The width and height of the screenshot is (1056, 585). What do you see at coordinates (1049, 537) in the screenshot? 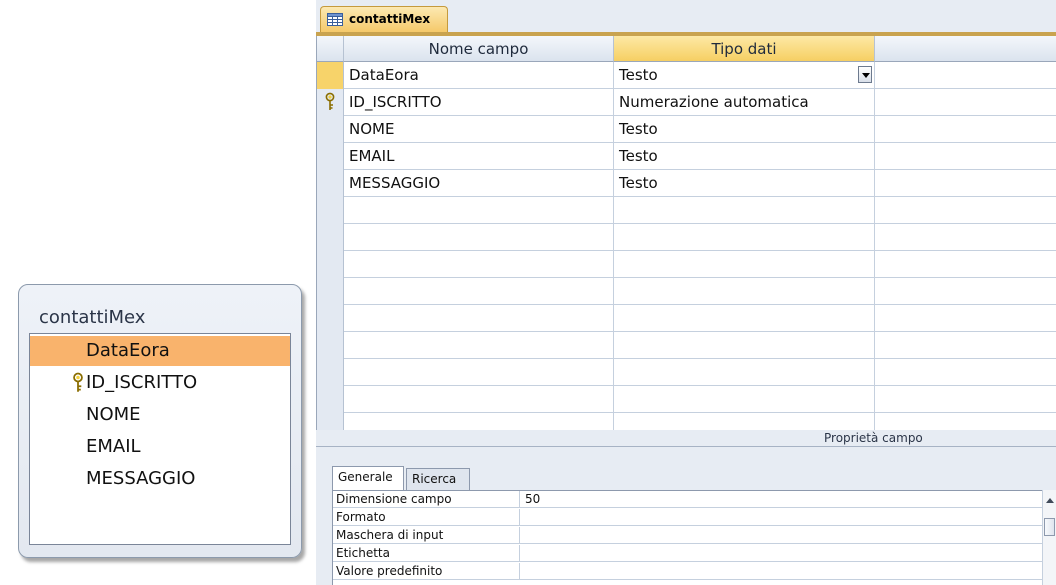
I see `property-scrollbar` at bounding box center [1049, 537].